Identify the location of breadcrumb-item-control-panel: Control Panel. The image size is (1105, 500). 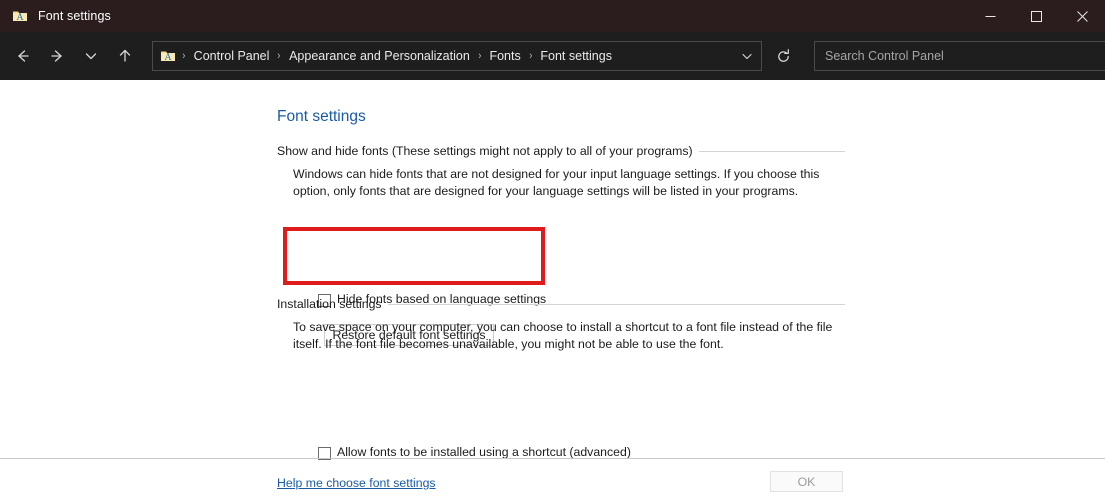
(232, 56).